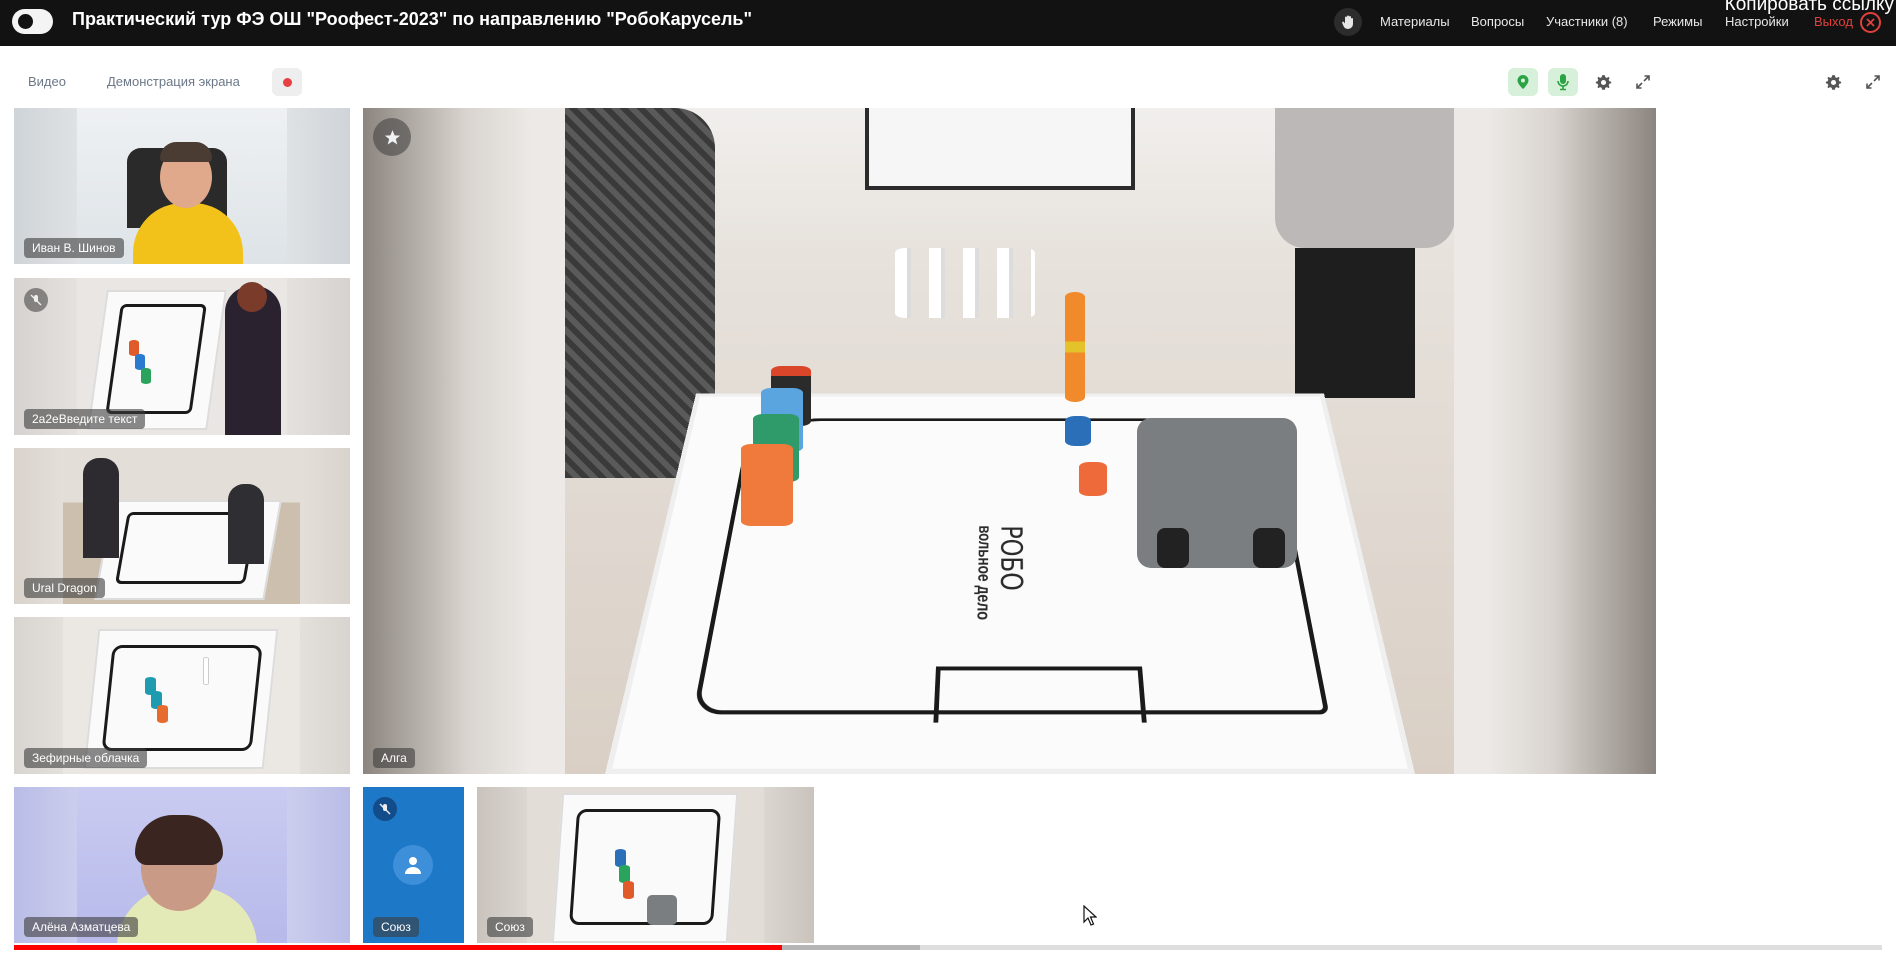 The width and height of the screenshot is (1896, 958). What do you see at coordinates (1415, 21) in the screenshot?
I see `menu-materials: Материалы` at bounding box center [1415, 21].